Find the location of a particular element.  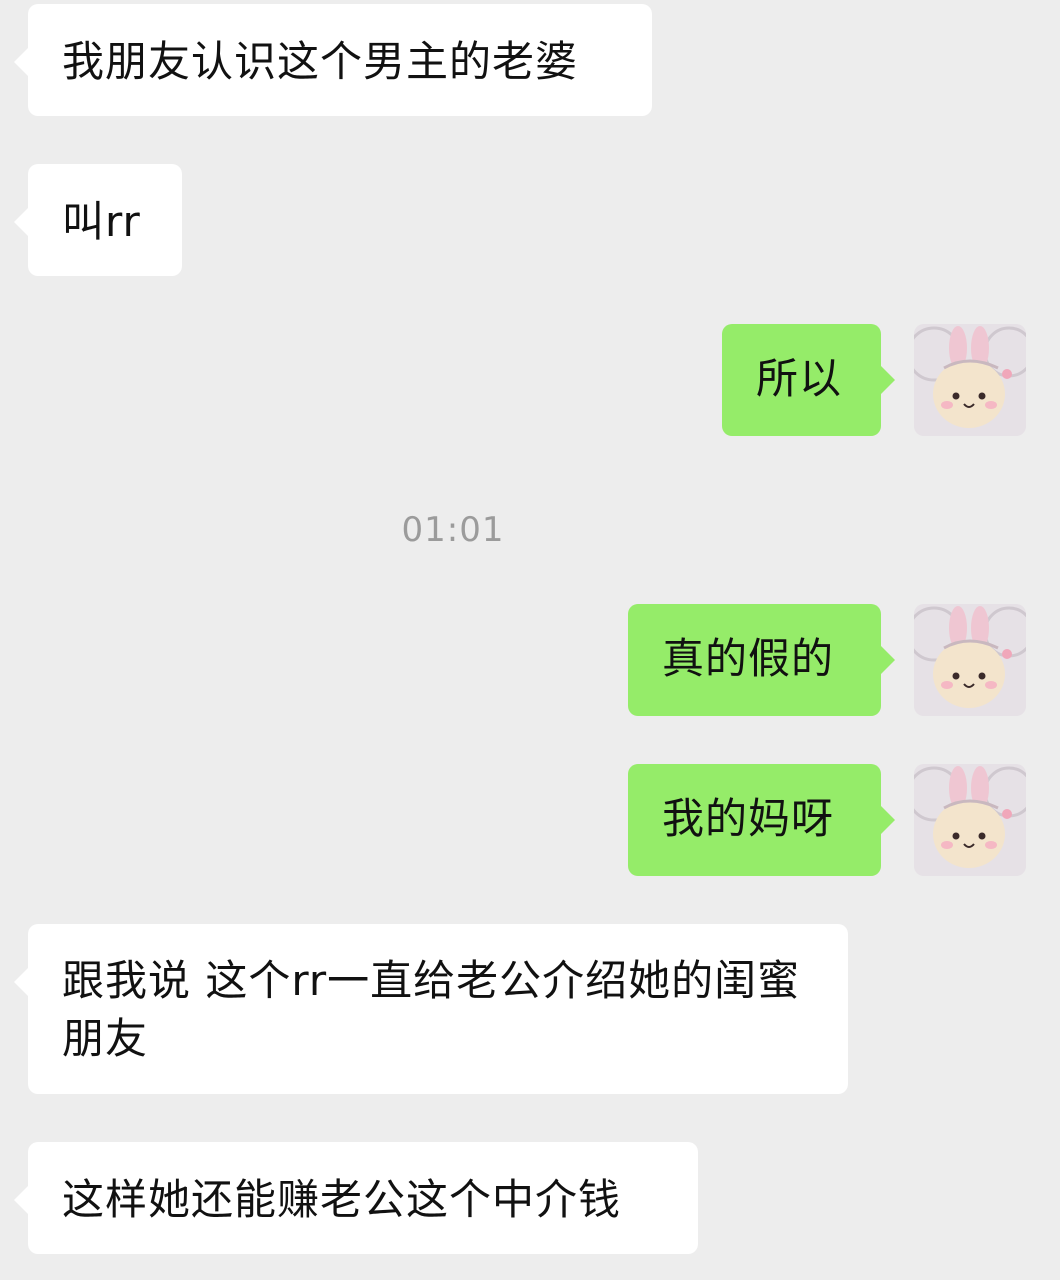

outgoing-message-bubble: 所以 is located at coordinates (808, 380).